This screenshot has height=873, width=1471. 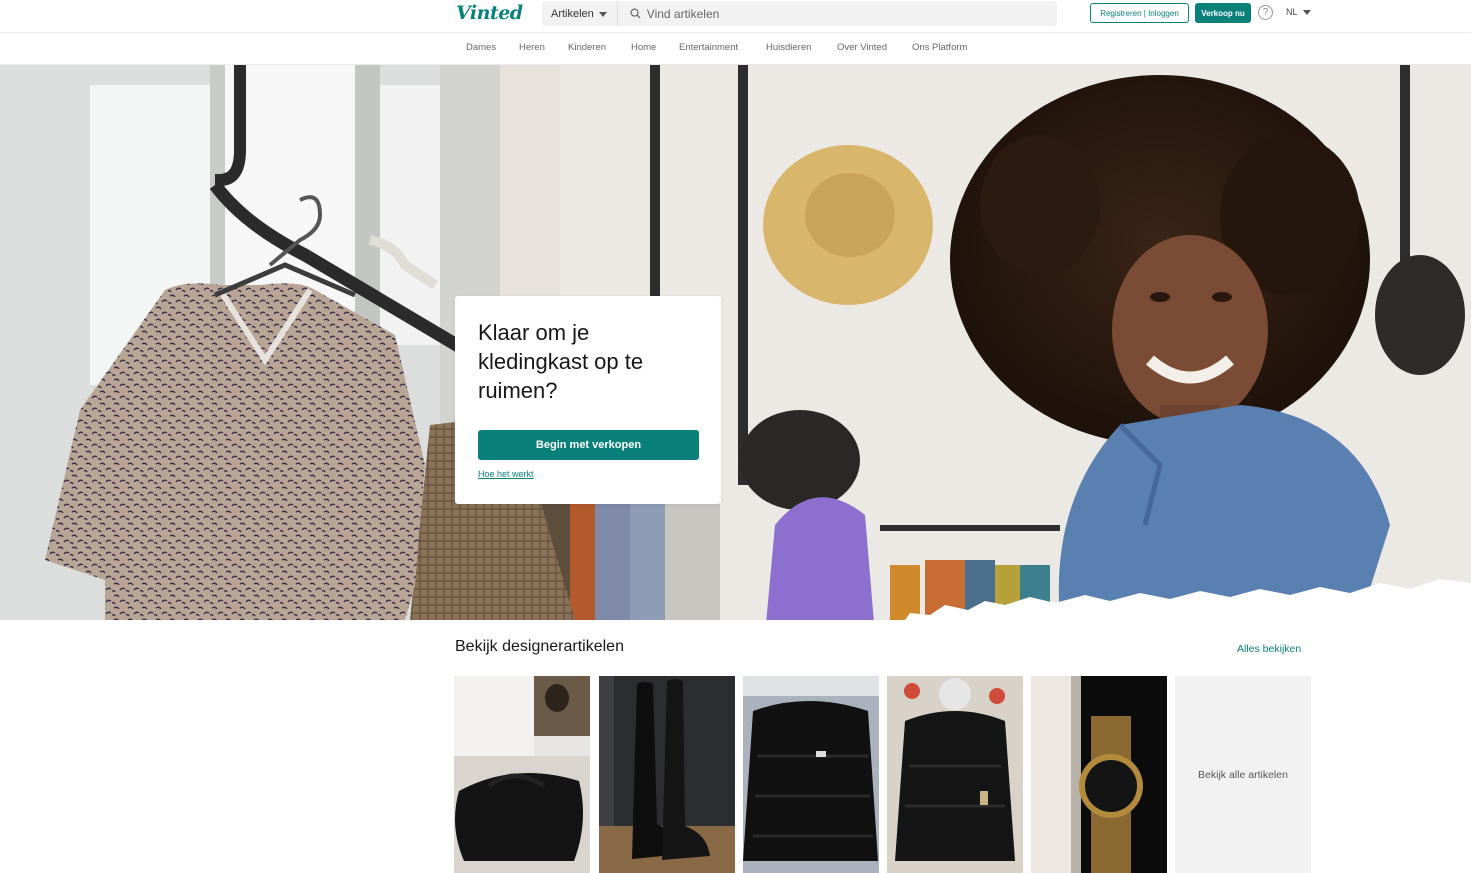 I want to click on nav-item-over-vinted: Over Vinted, so click(x=862, y=47).